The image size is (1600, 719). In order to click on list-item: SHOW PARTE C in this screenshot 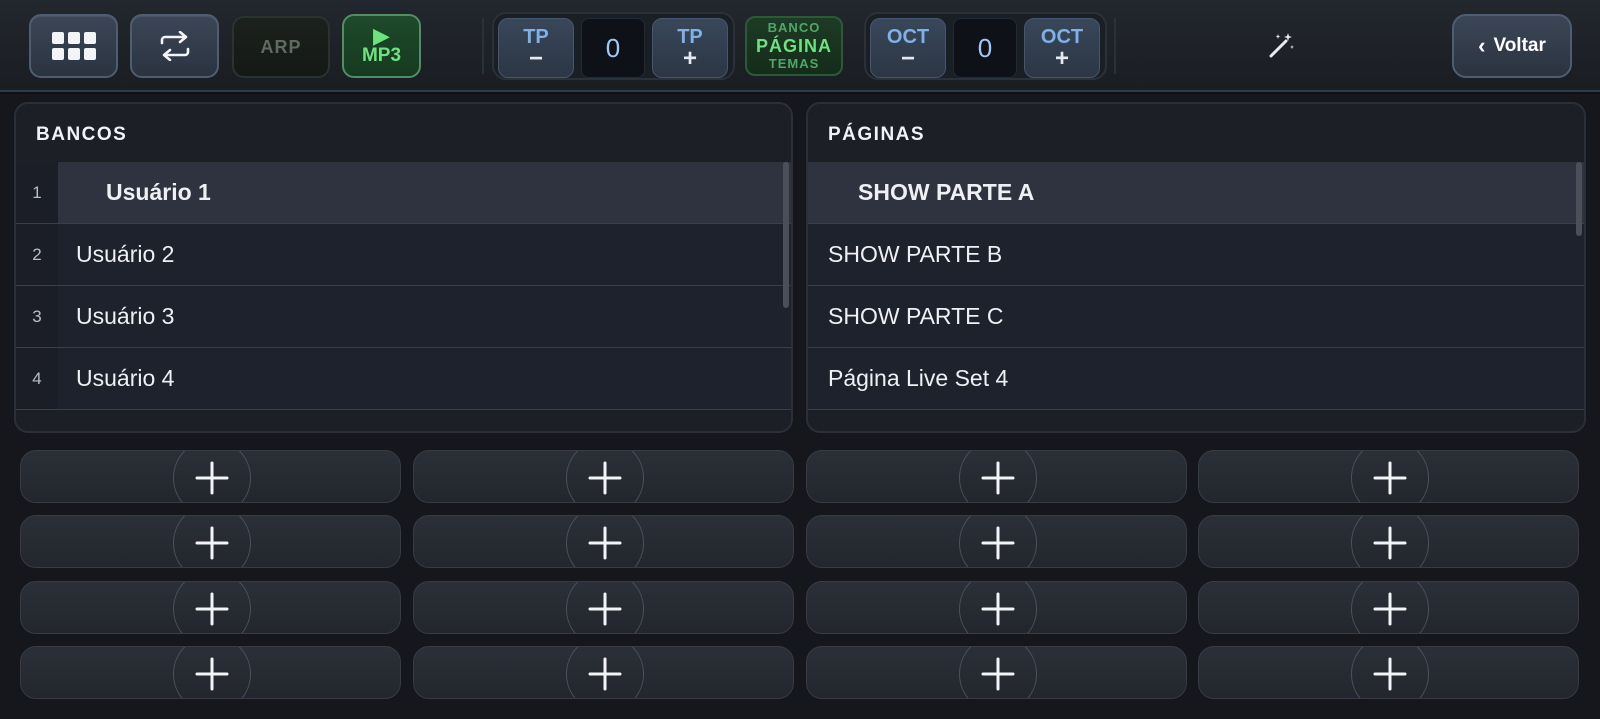, I will do `click(1196, 317)`.